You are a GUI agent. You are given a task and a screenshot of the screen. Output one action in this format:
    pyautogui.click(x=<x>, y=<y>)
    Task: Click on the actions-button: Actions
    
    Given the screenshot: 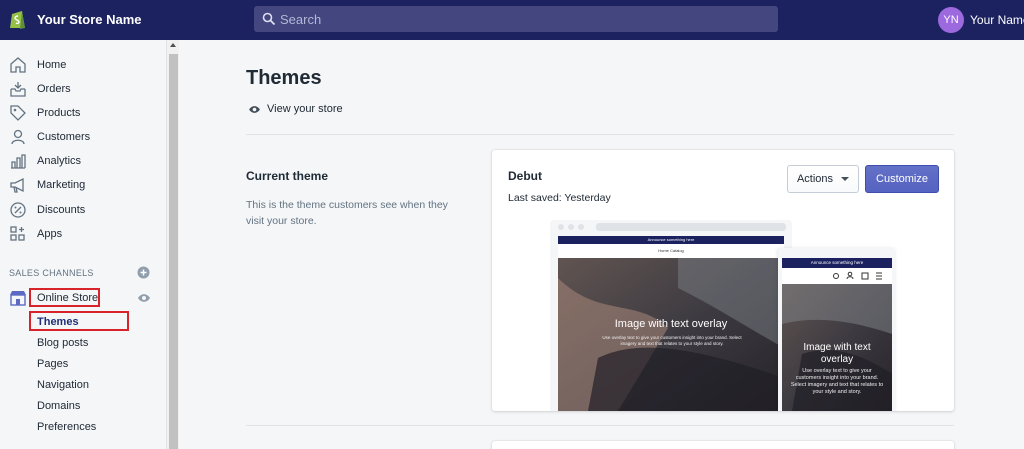 What is the action you would take?
    pyautogui.click(x=823, y=179)
    